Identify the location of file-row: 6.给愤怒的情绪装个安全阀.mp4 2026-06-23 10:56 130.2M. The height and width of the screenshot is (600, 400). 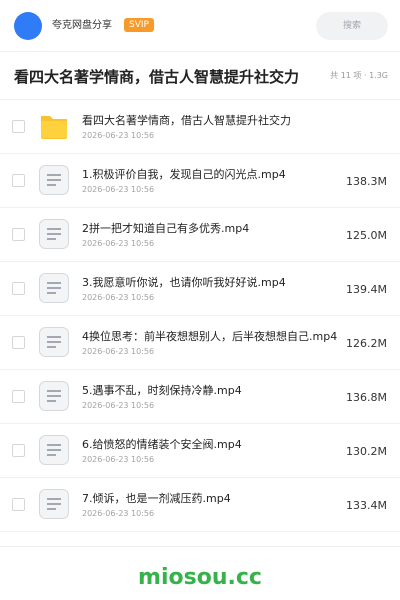
(200, 451).